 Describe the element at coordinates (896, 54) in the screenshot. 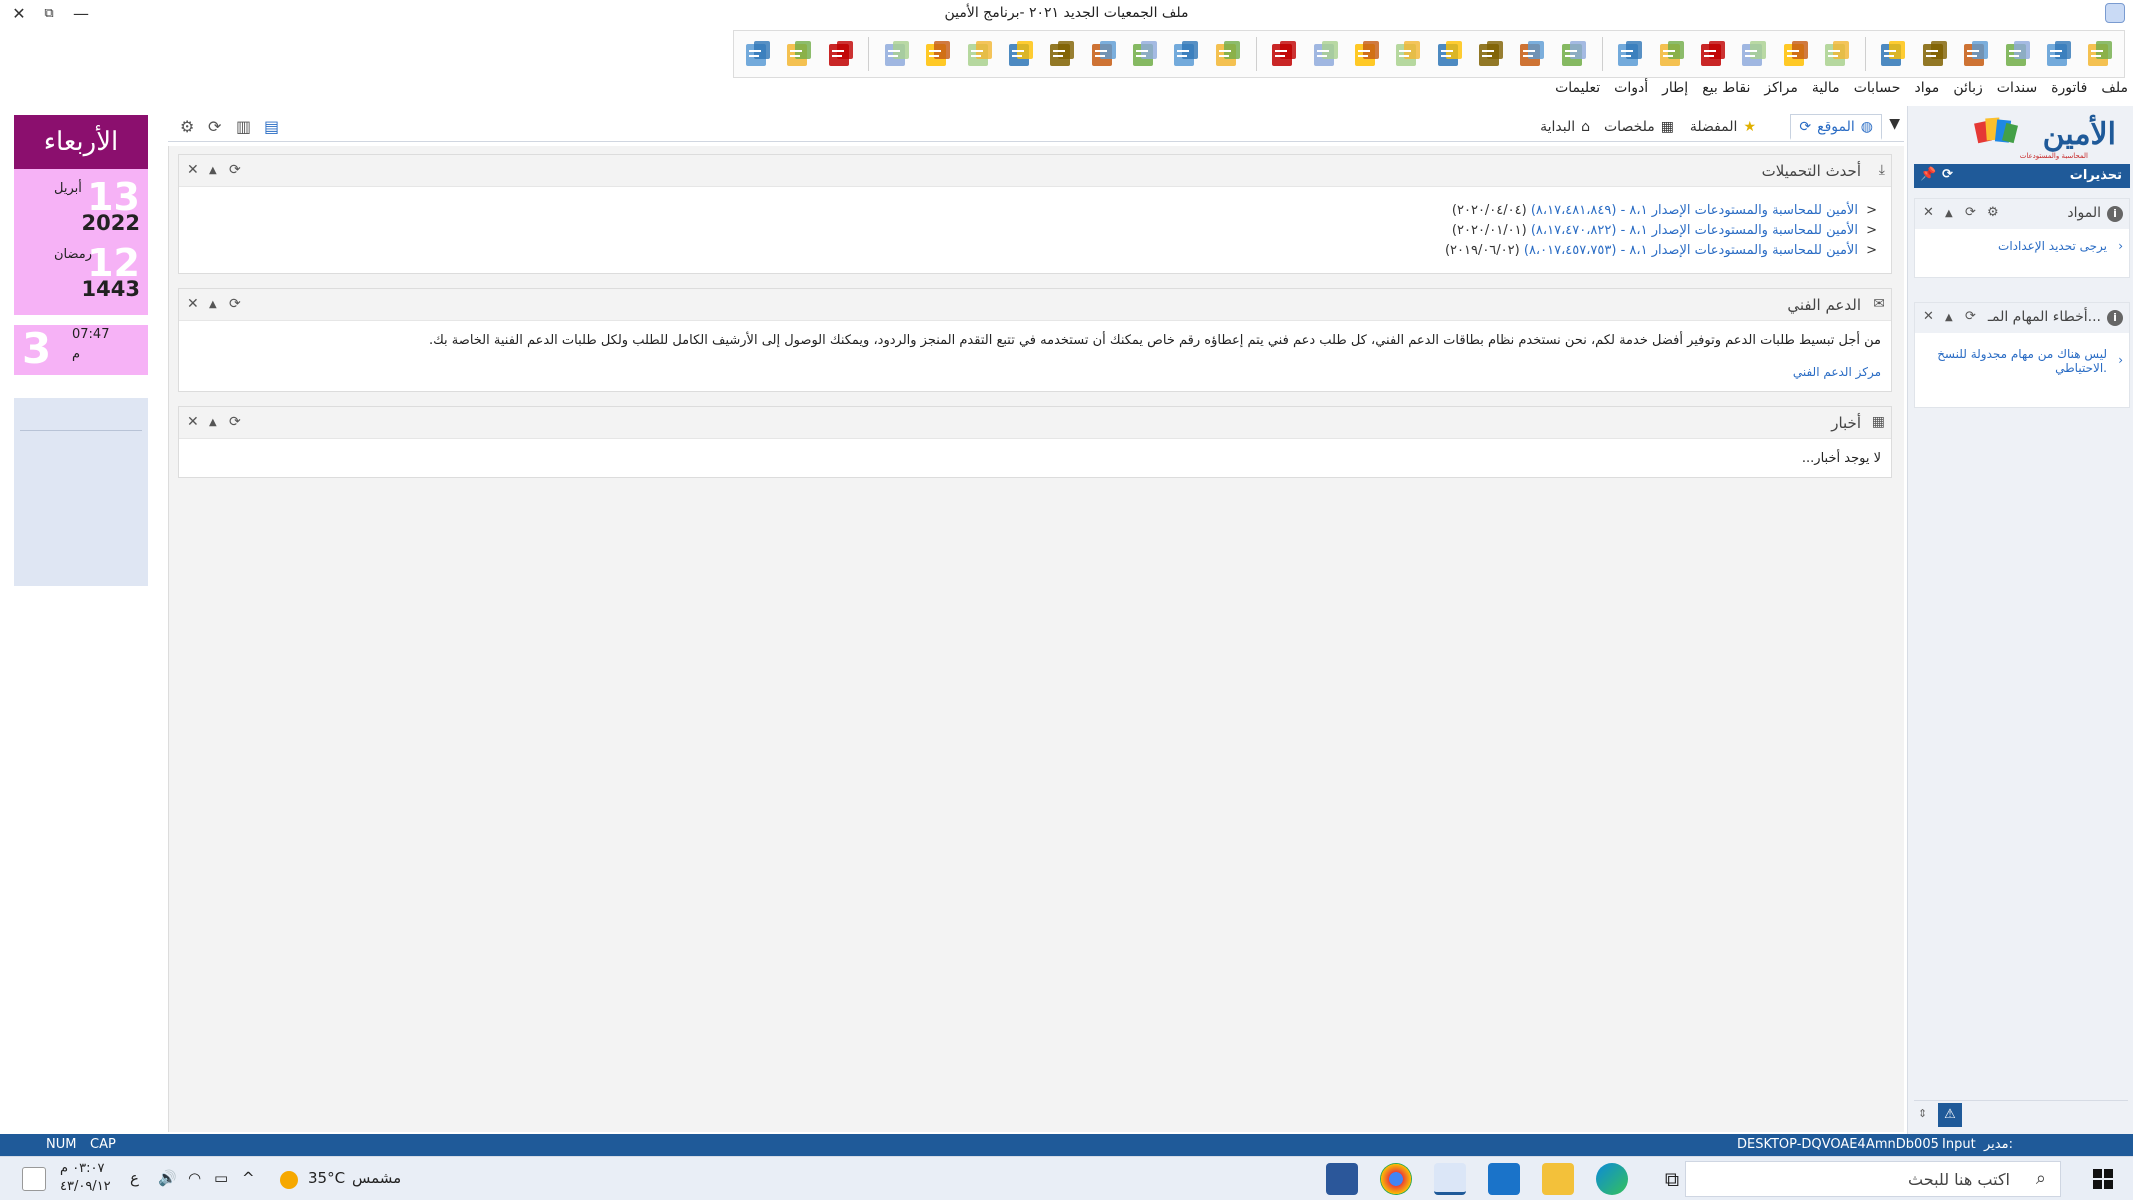

I see `marker-file-icon` at that location.